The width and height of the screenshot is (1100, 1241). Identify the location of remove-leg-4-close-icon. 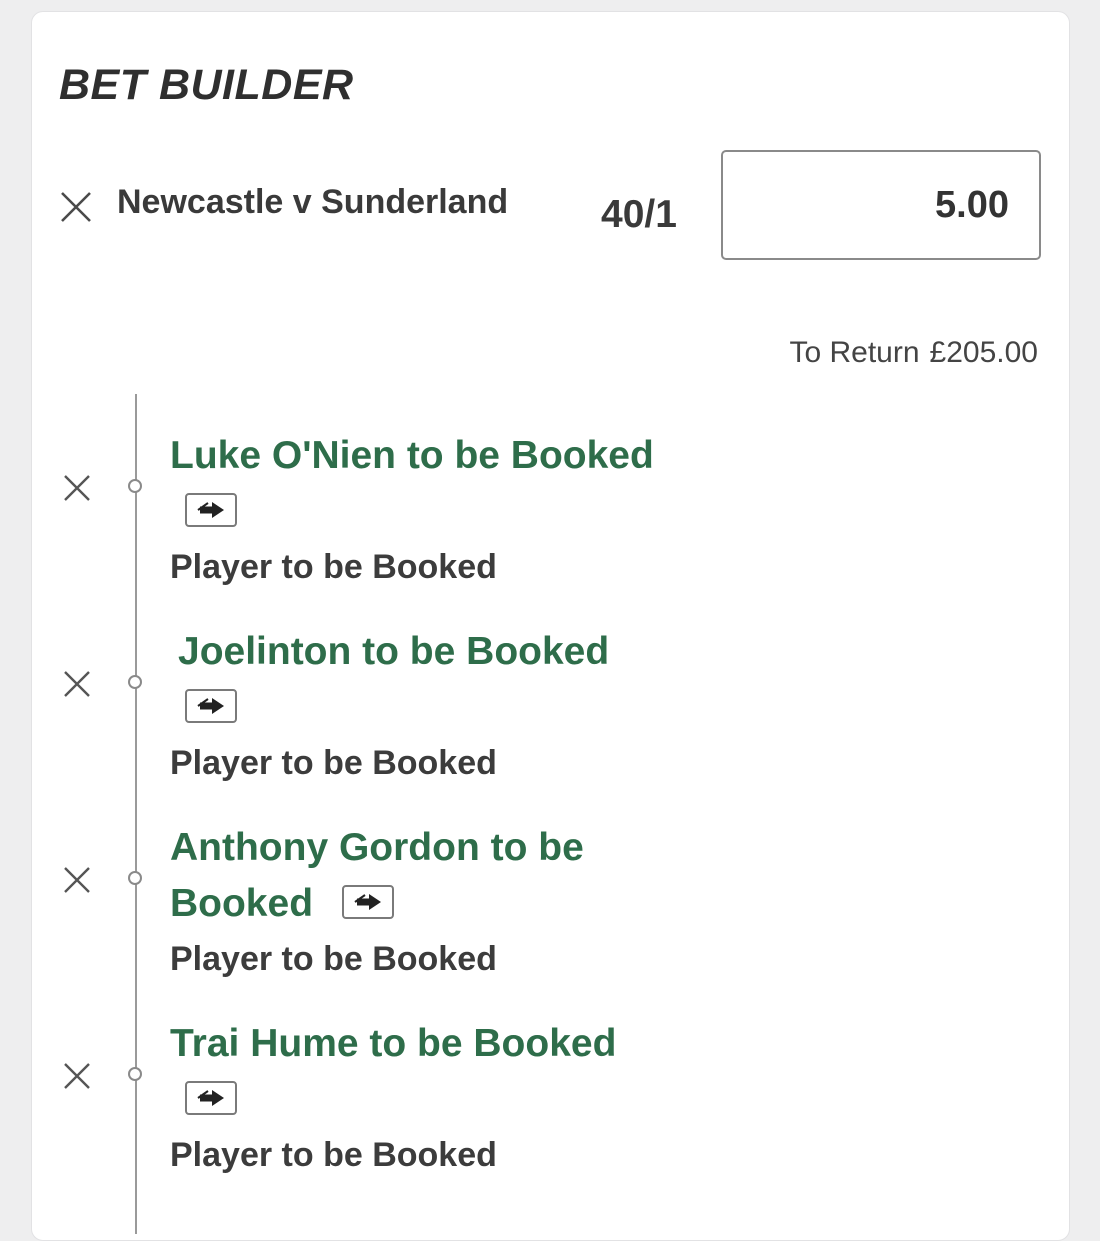
(77, 1076).